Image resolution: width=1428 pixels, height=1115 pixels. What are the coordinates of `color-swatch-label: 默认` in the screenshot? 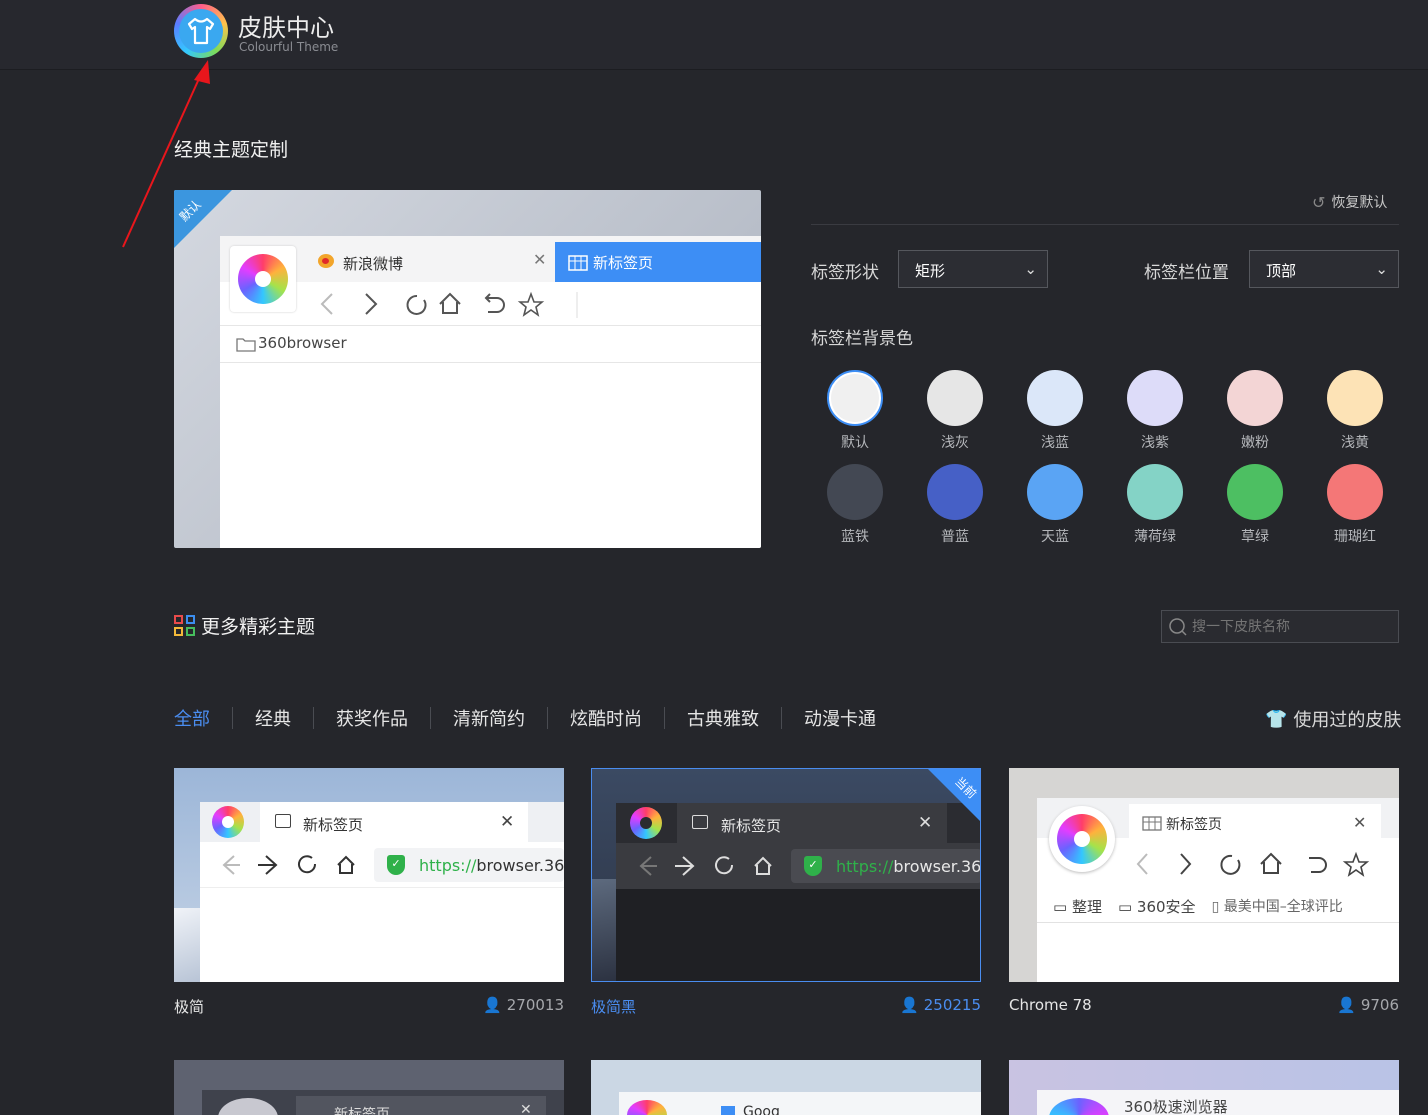 It's located at (855, 443).